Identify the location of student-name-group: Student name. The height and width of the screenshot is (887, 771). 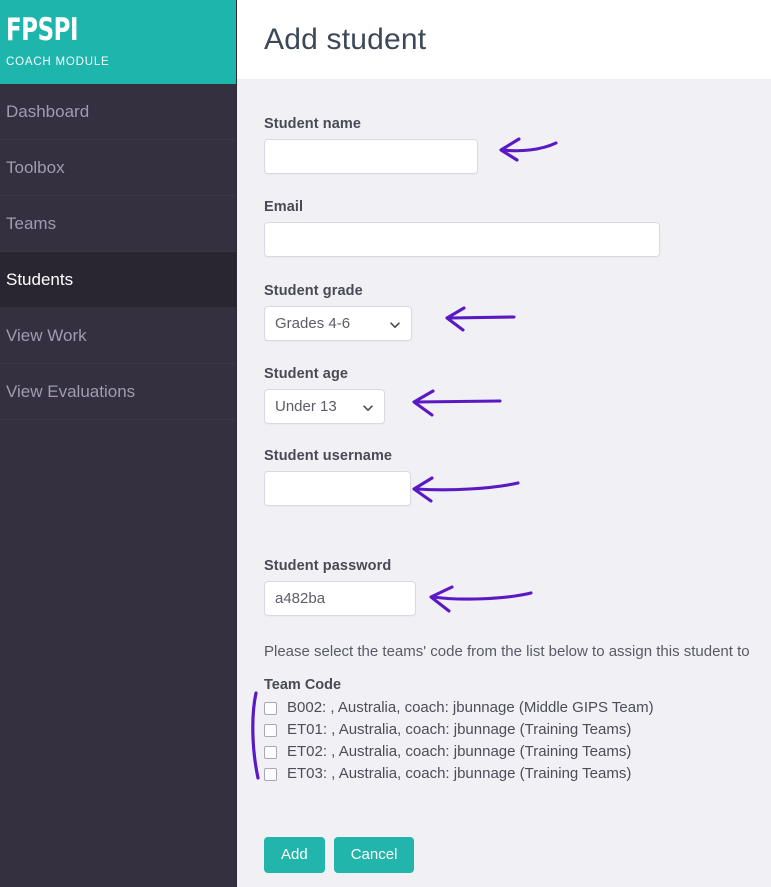
(371, 145).